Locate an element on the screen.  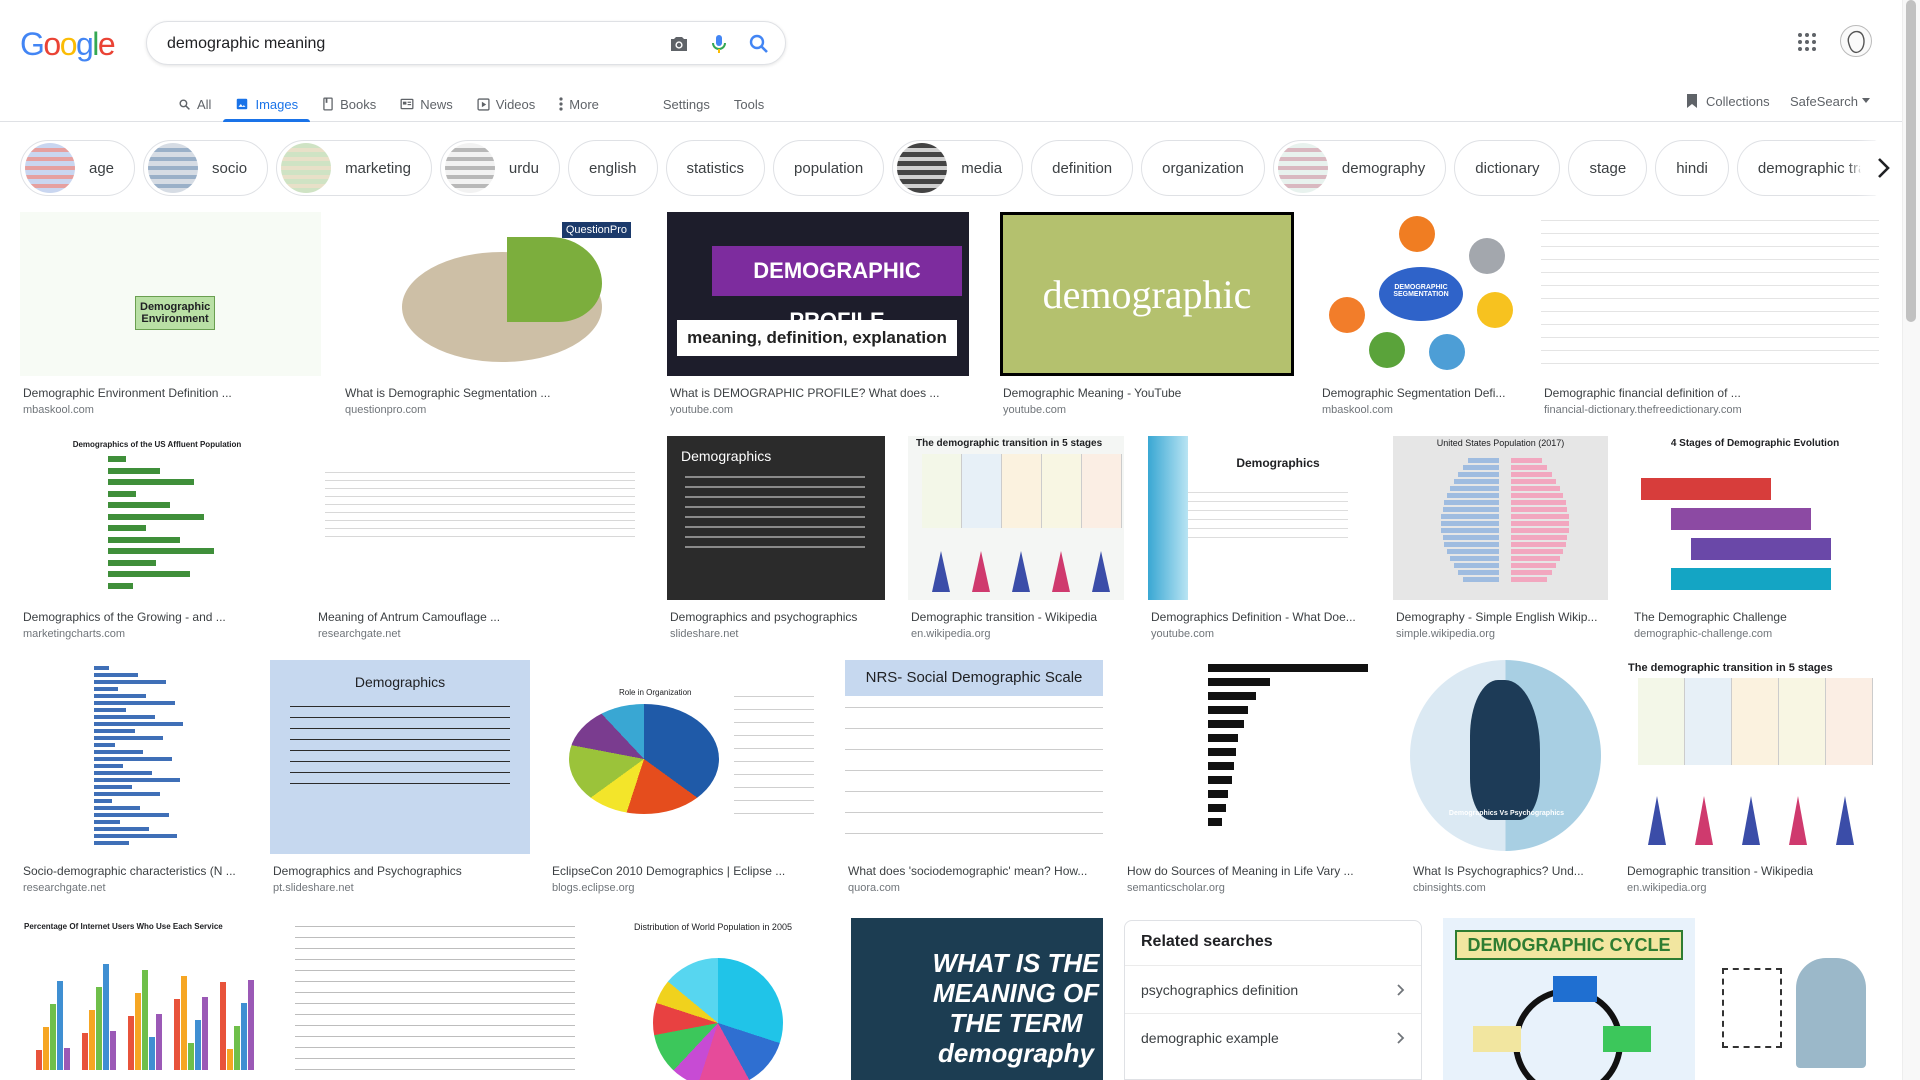
tab-tools: Tools is located at coordinates (749, 104).